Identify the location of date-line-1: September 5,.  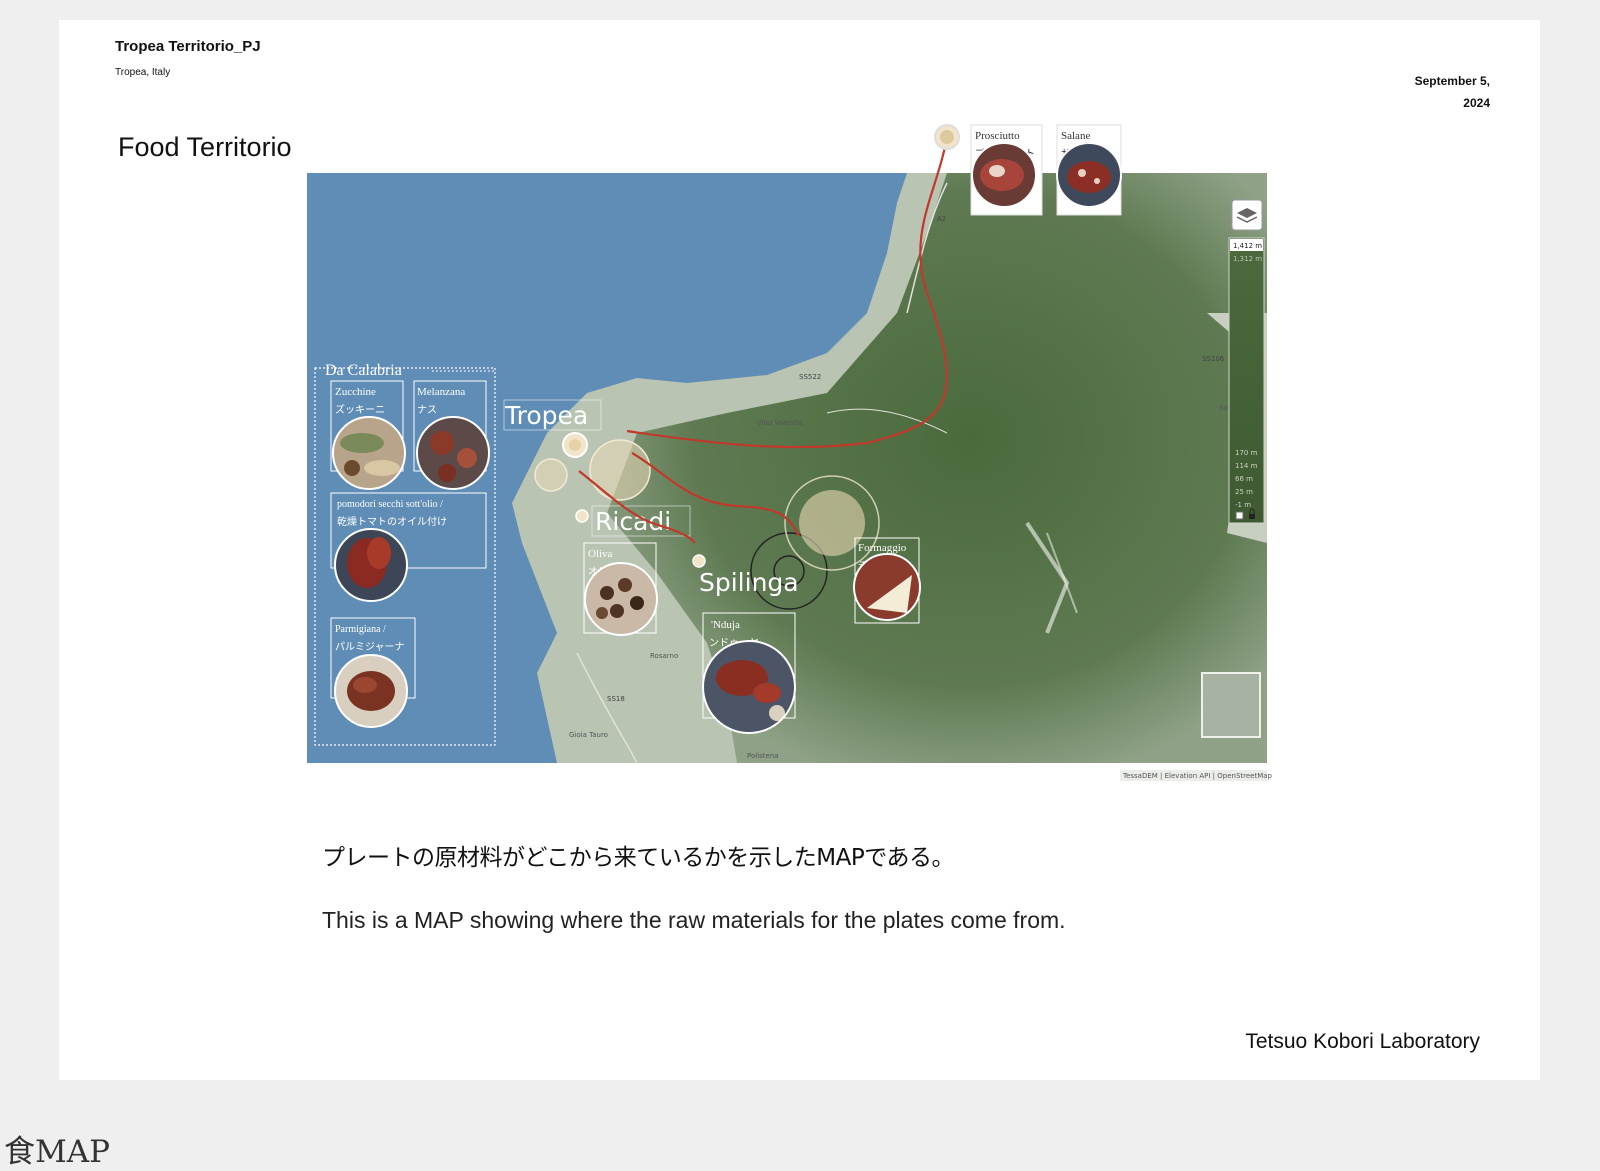
(1452, 81).